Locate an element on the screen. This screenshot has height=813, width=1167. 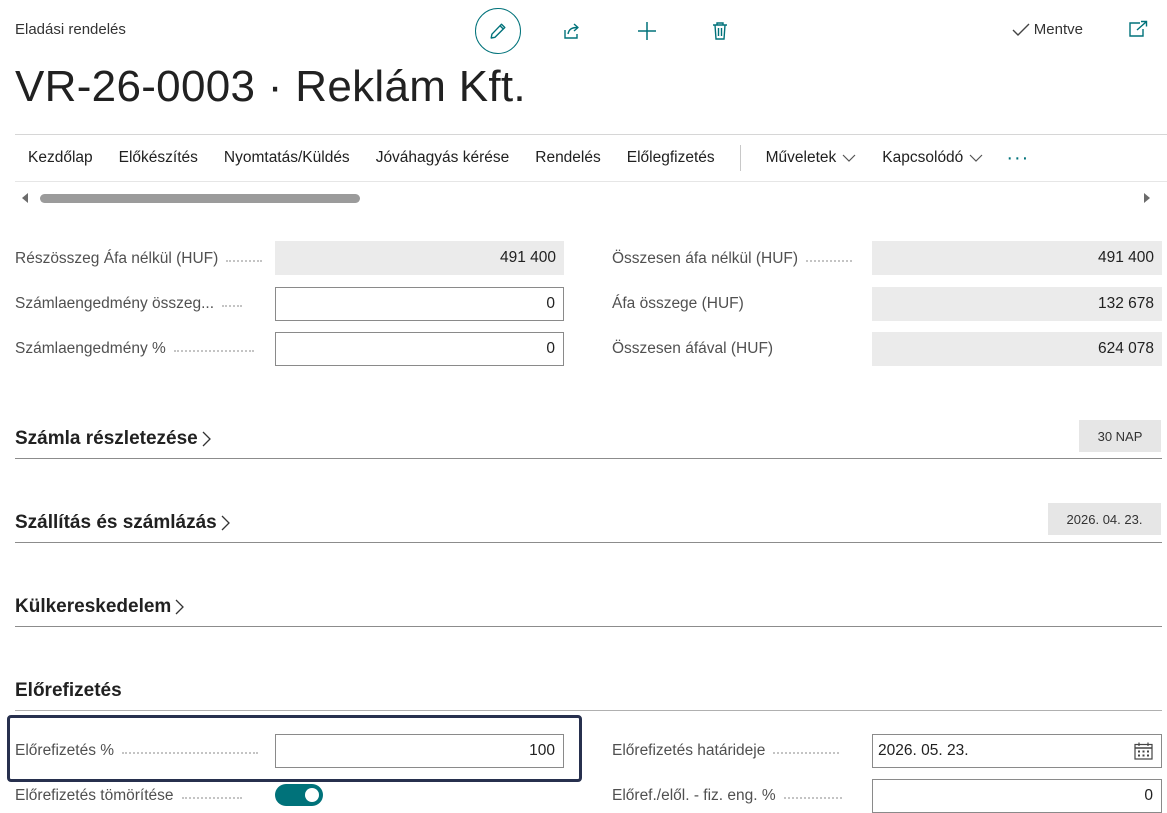
prepayment-due-date-value: 2026. 05. 23. is located at coordinates (923, 750).